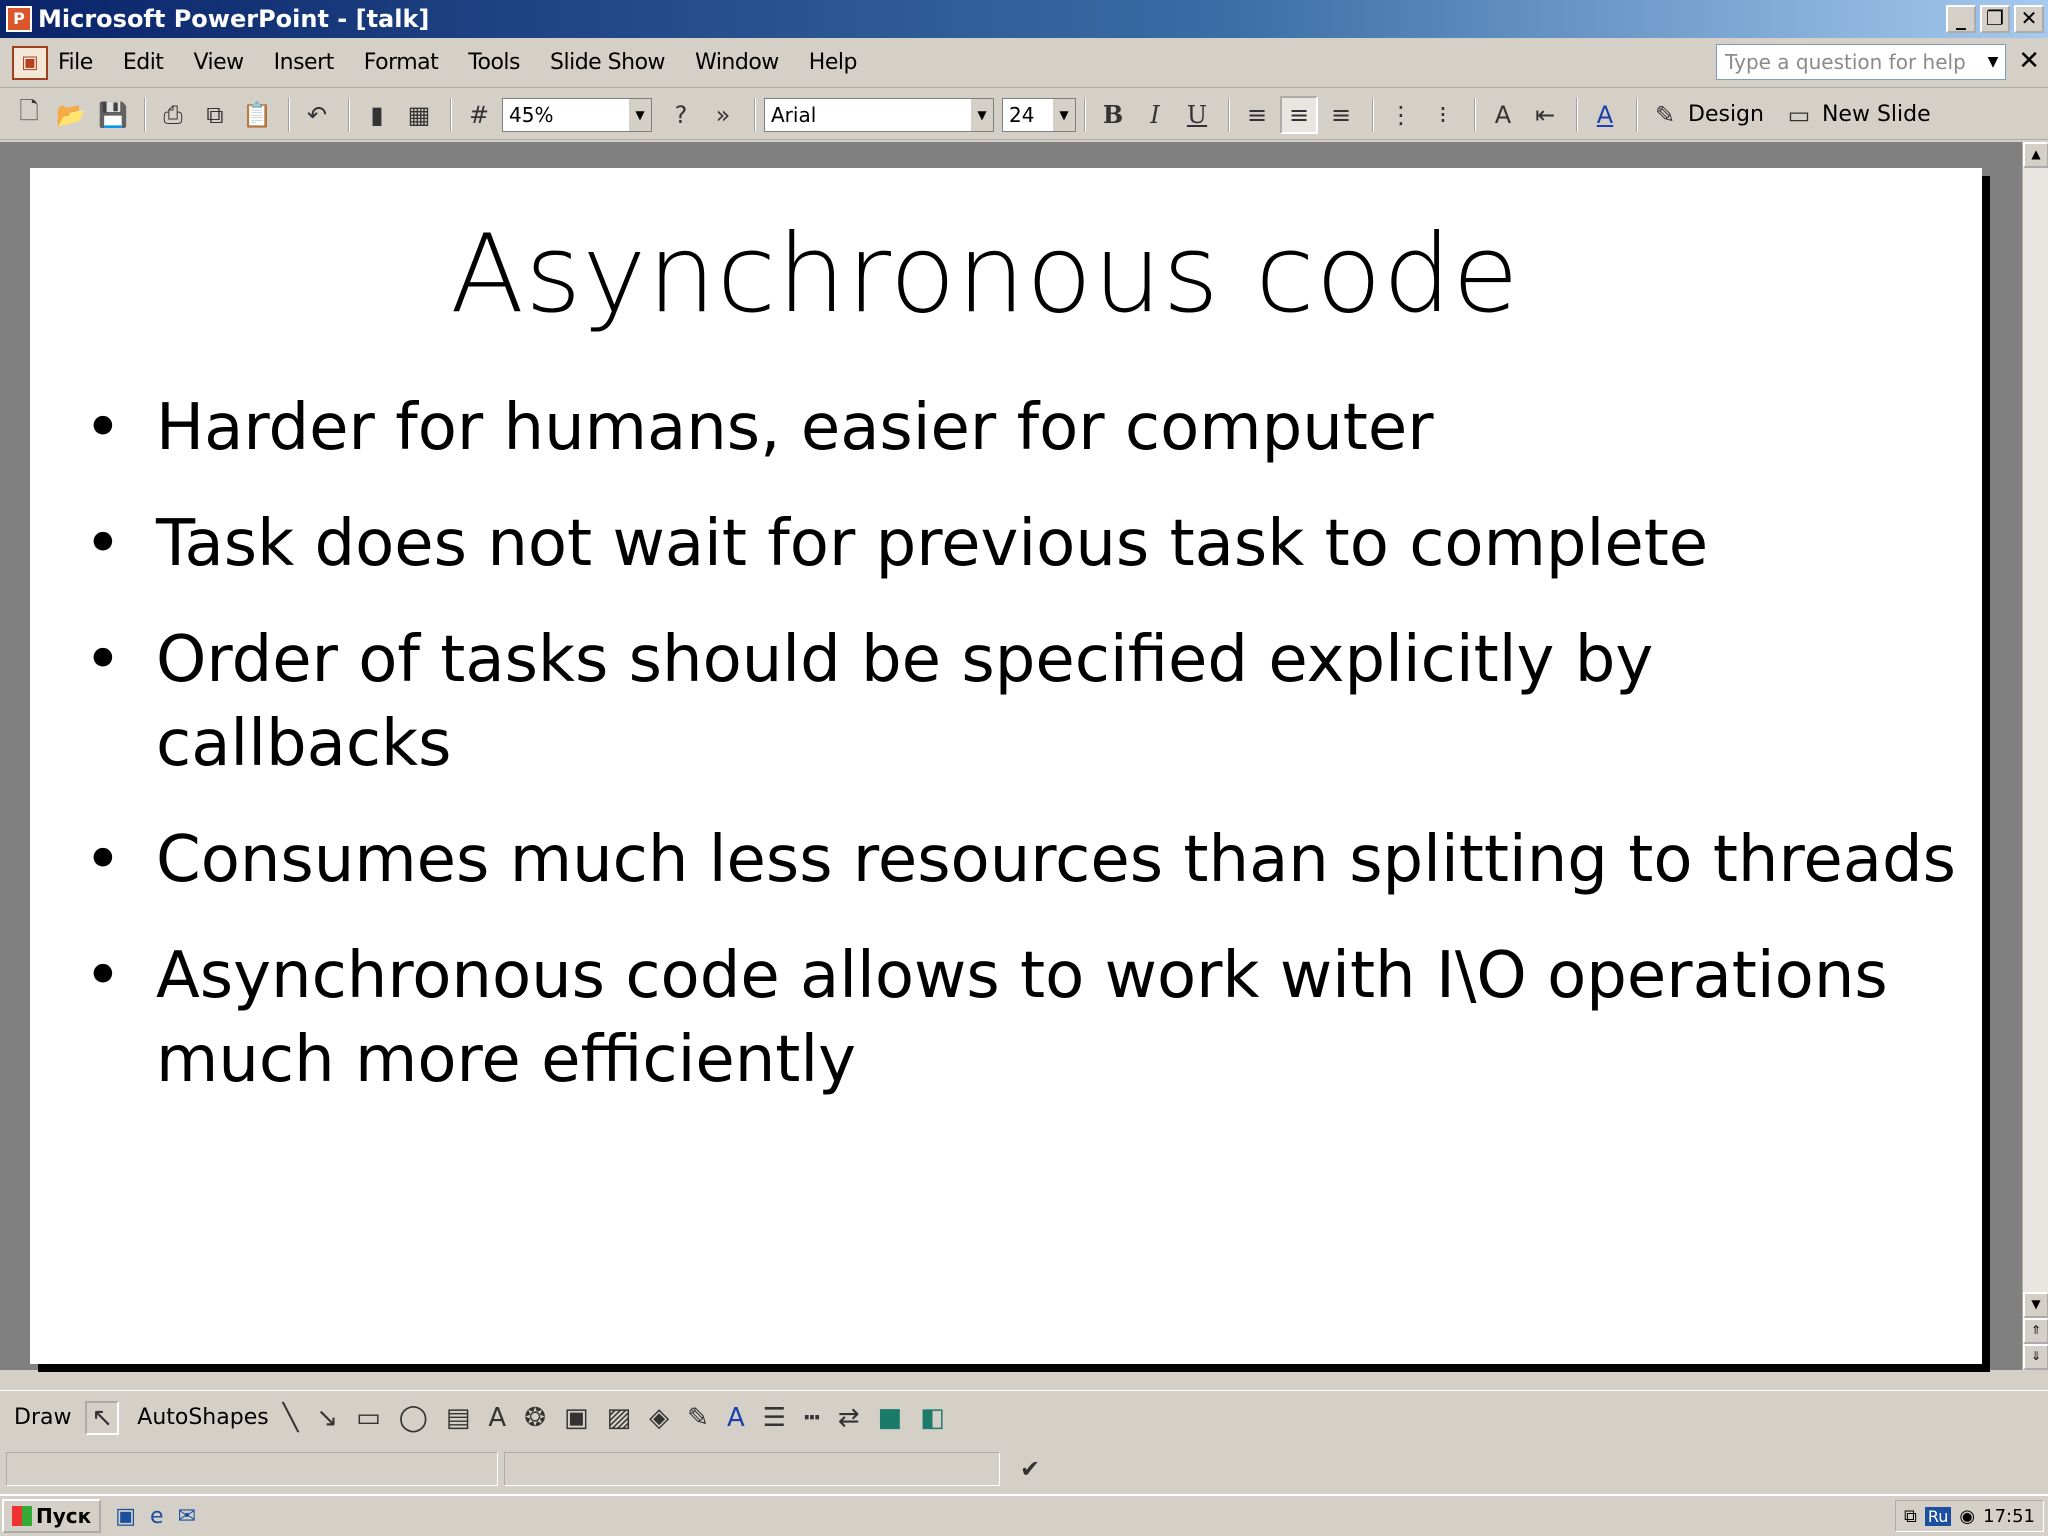 Image resolution: width=2048 pixels, height=1536 pixels. Describe the element at coordinates (2029, 61) in the screenshot. I see `document-close-icon: ✕` at that location.